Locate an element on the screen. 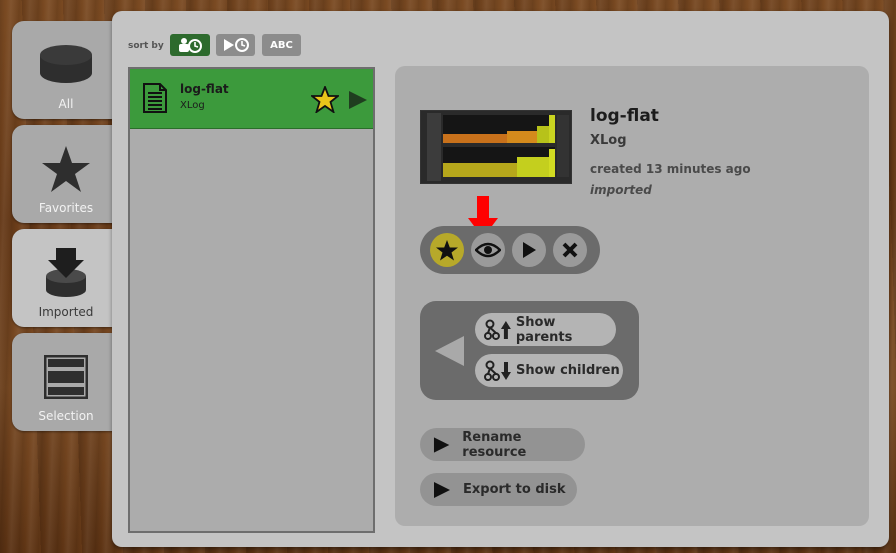  sort-label: sort by is located at coordinates (146, 46).